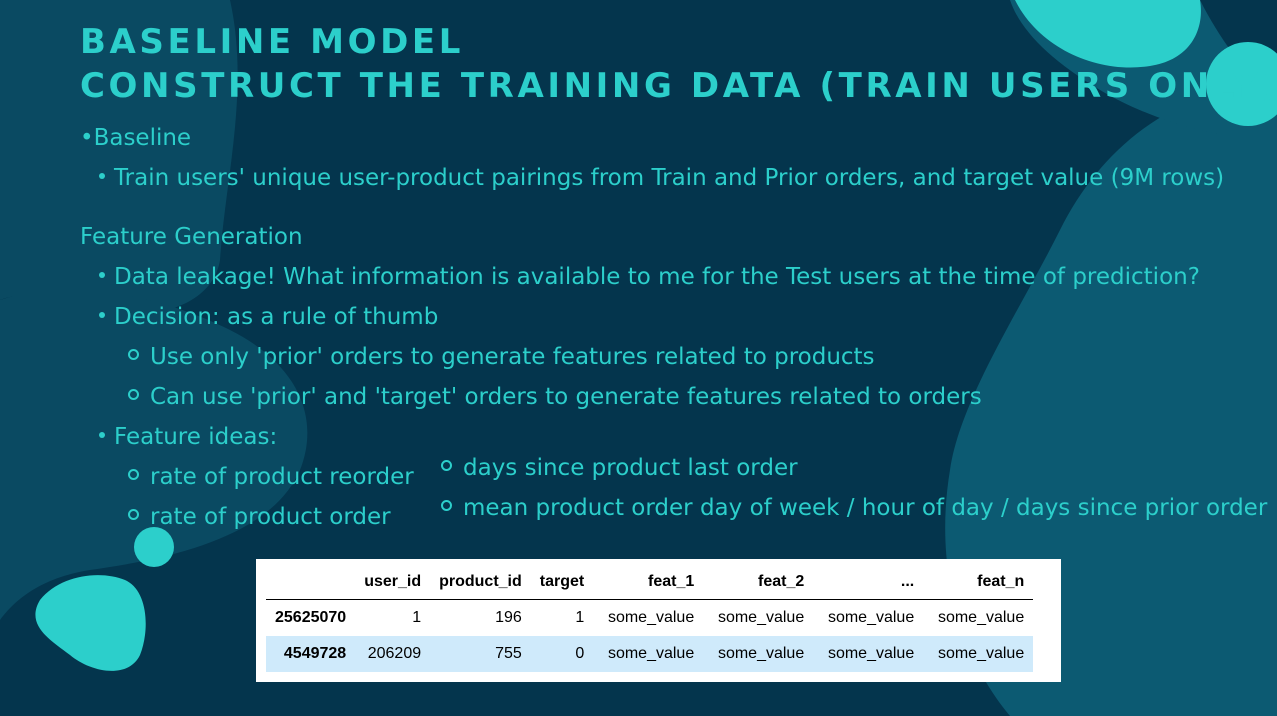 Image resolution: width=1277 pixels, height=716 pixels. Describe the element at coordinates (758, 582) in the screenshot. I see `column-header-feat-2: feat_2` at that location.